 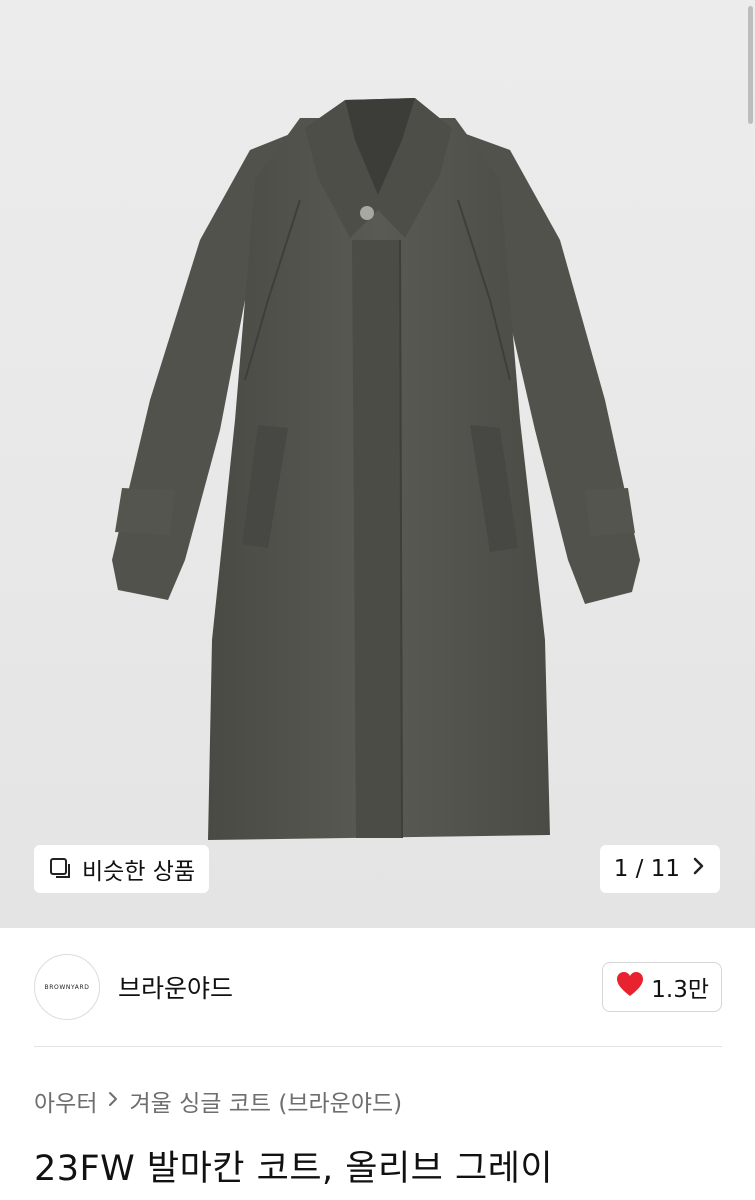 I want to click on product-title: 23FW 발마칸 코트, 올리브 그레이, so click(x=294, y=1169).